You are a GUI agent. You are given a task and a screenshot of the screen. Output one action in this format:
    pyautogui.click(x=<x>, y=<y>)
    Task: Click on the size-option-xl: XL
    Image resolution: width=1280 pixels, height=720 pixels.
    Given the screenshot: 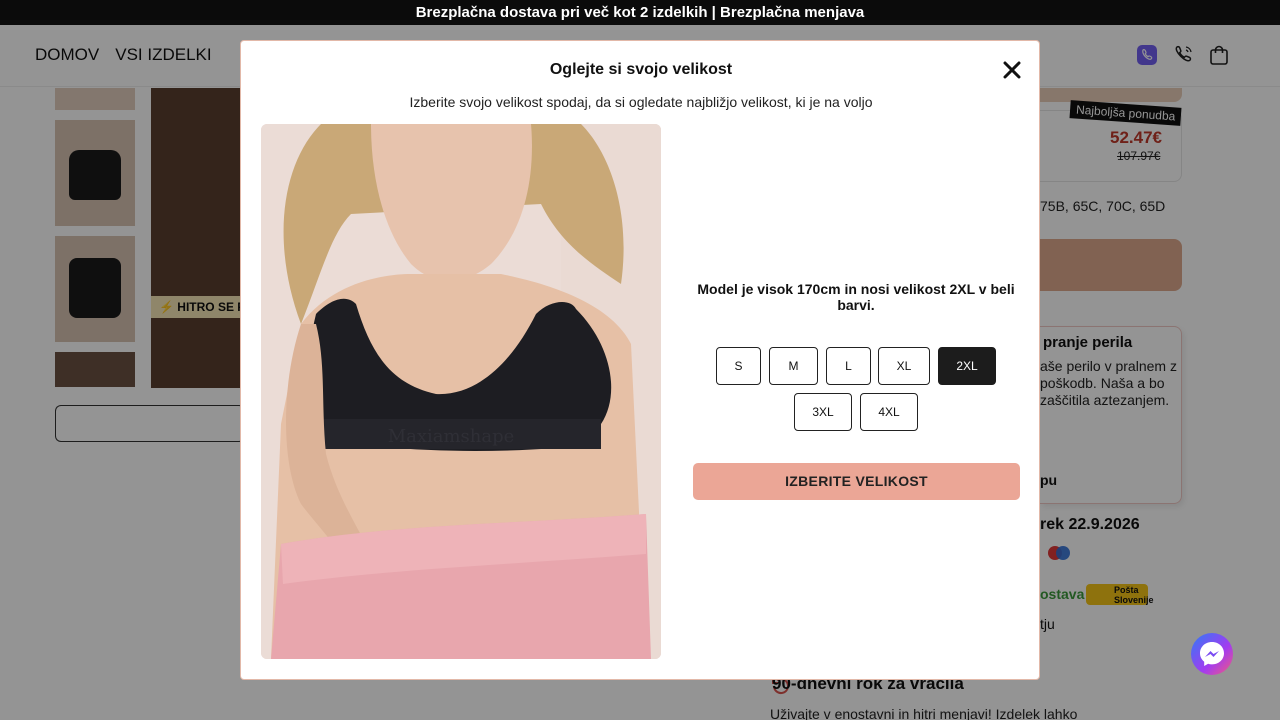 What is the action you would take?
    pyautogui.click(x=904, y=366)
    